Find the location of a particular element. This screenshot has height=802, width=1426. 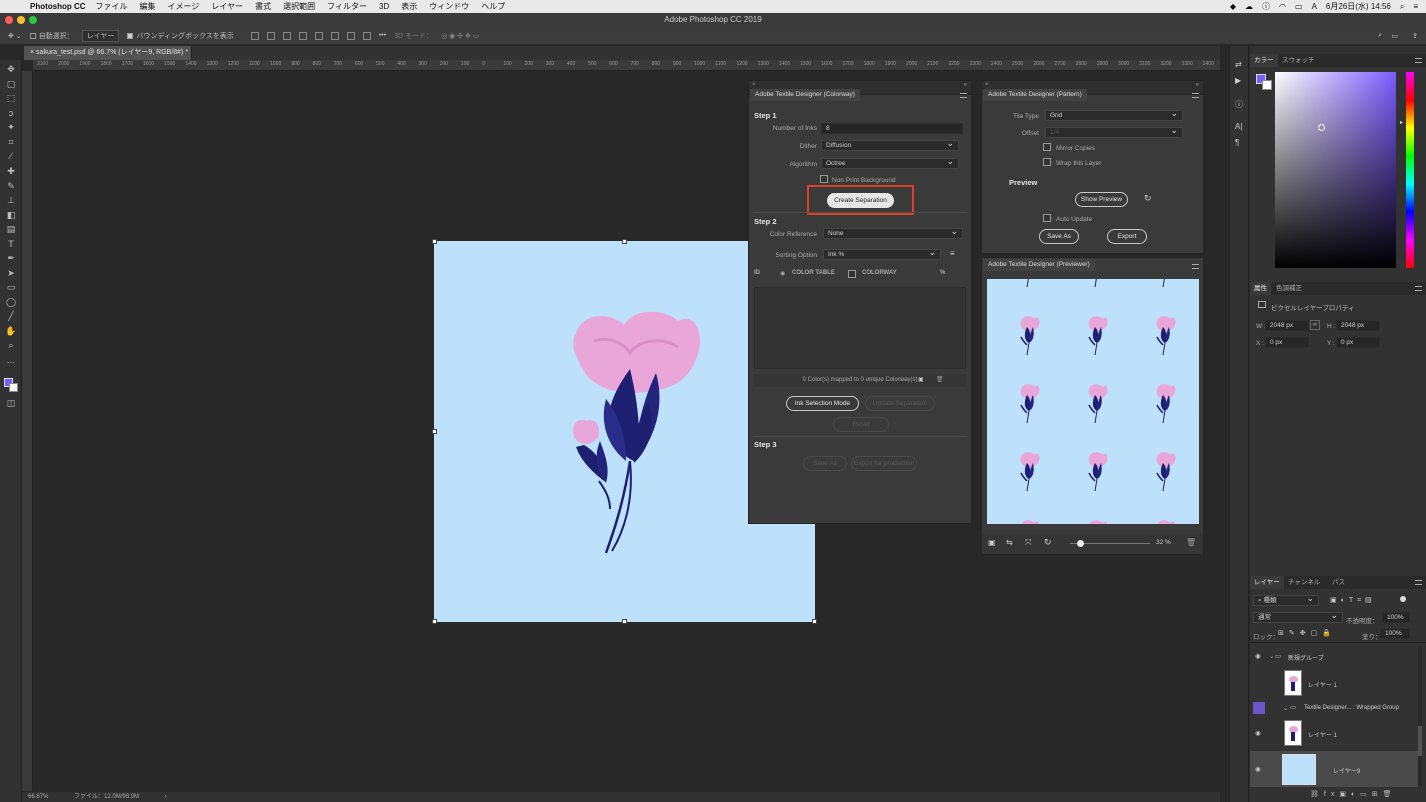

y-input: 0 px is located at coordinates (1358, 342).